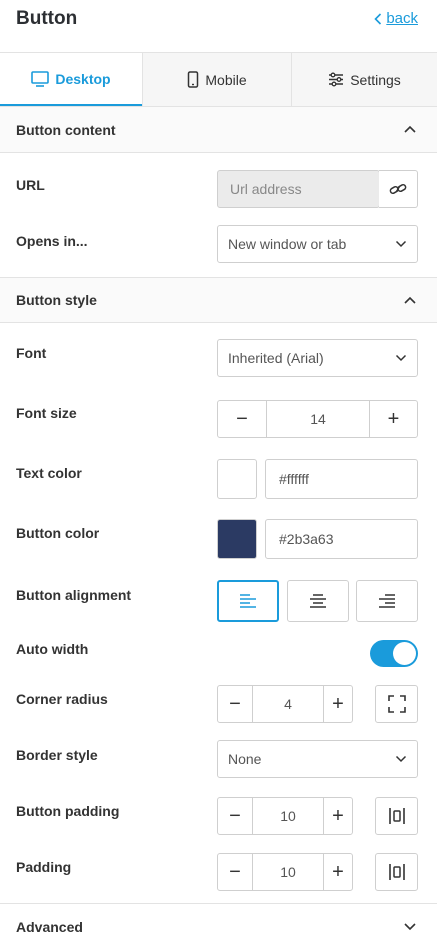  What do you see at coordinates (49, 926) in the screenshot?
I see `section-advanced-title: Advanced` at bounding box center [49, 926].